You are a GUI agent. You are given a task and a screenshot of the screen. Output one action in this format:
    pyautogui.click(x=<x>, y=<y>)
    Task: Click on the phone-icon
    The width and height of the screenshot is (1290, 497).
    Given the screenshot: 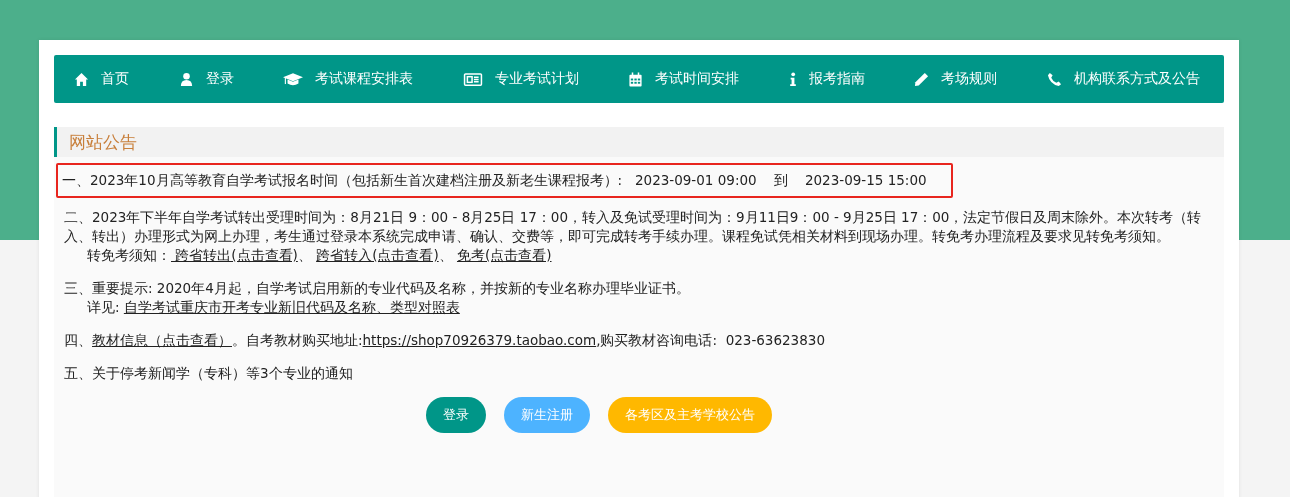 What is the action you would take?
    pyautogui.click(x=1054, y=79)
    